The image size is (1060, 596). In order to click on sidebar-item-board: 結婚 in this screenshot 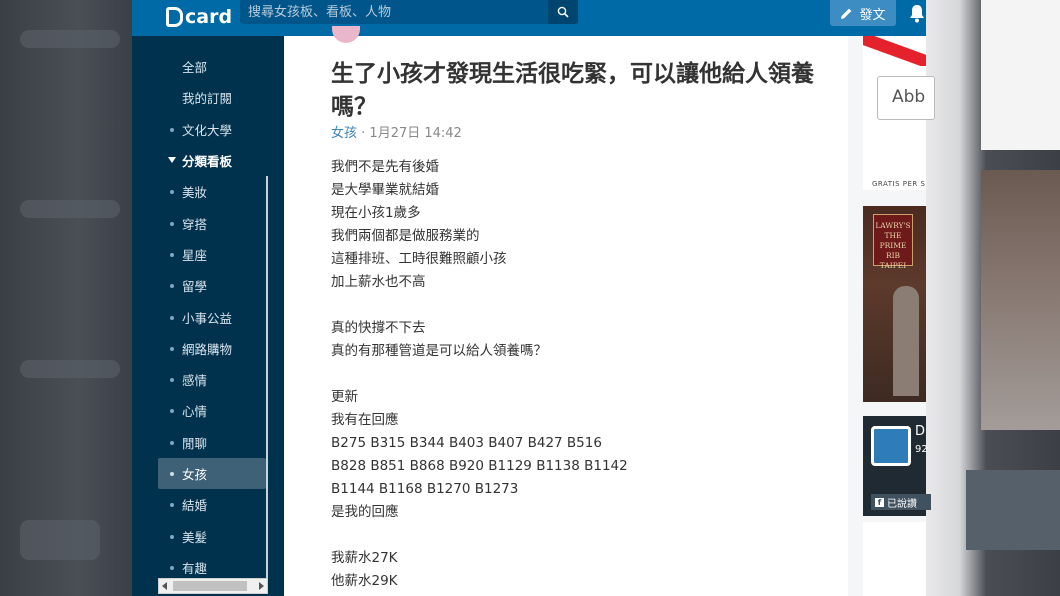, I will do `click(208, 504)`.